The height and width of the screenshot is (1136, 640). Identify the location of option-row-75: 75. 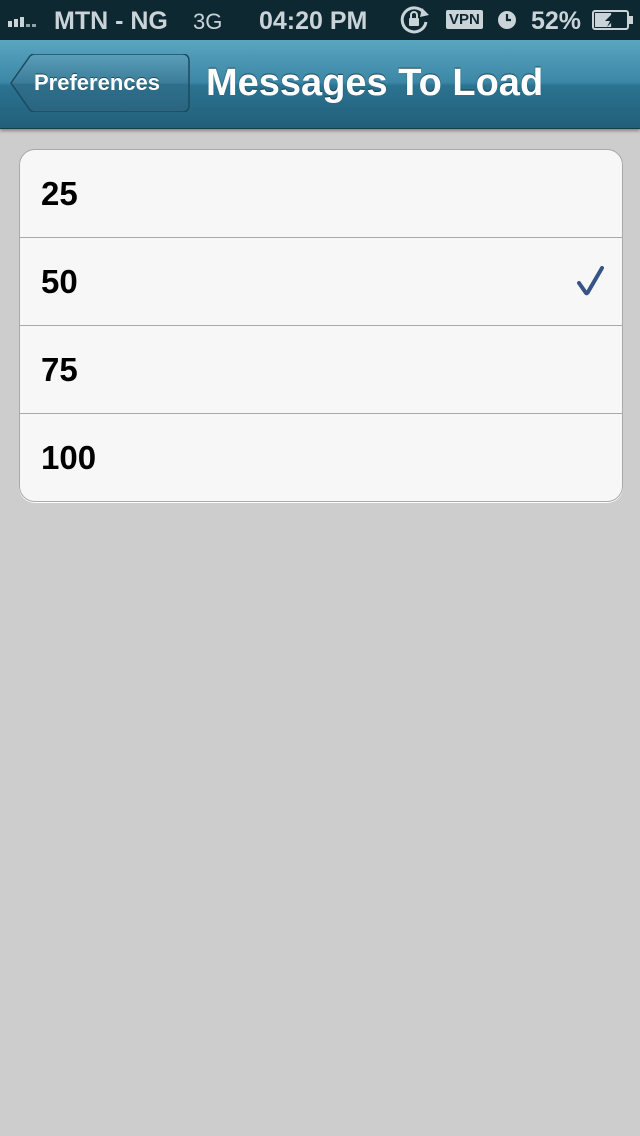
(321, 370).